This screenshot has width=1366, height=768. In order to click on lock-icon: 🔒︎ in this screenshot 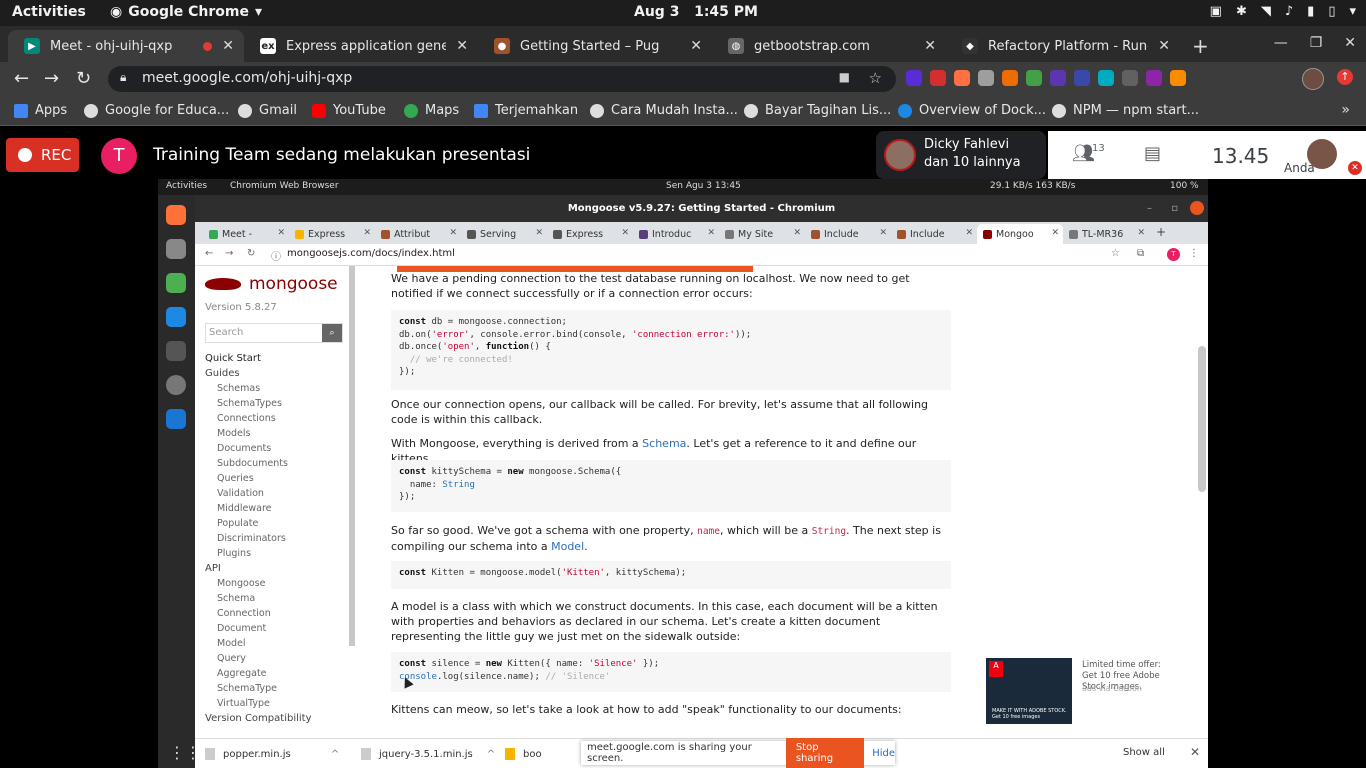, I will do `click(123, 77)`.